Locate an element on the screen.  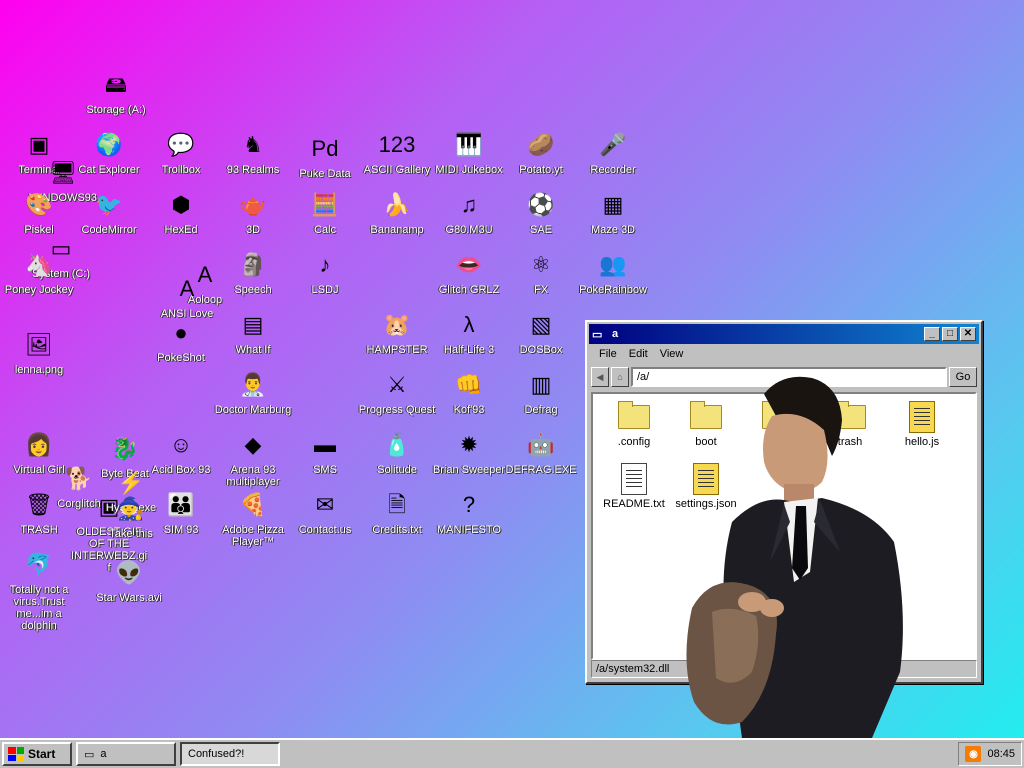
desktop-icon: 🍕 Adobe Pizza Player™ is located at coordinates (253, 518).